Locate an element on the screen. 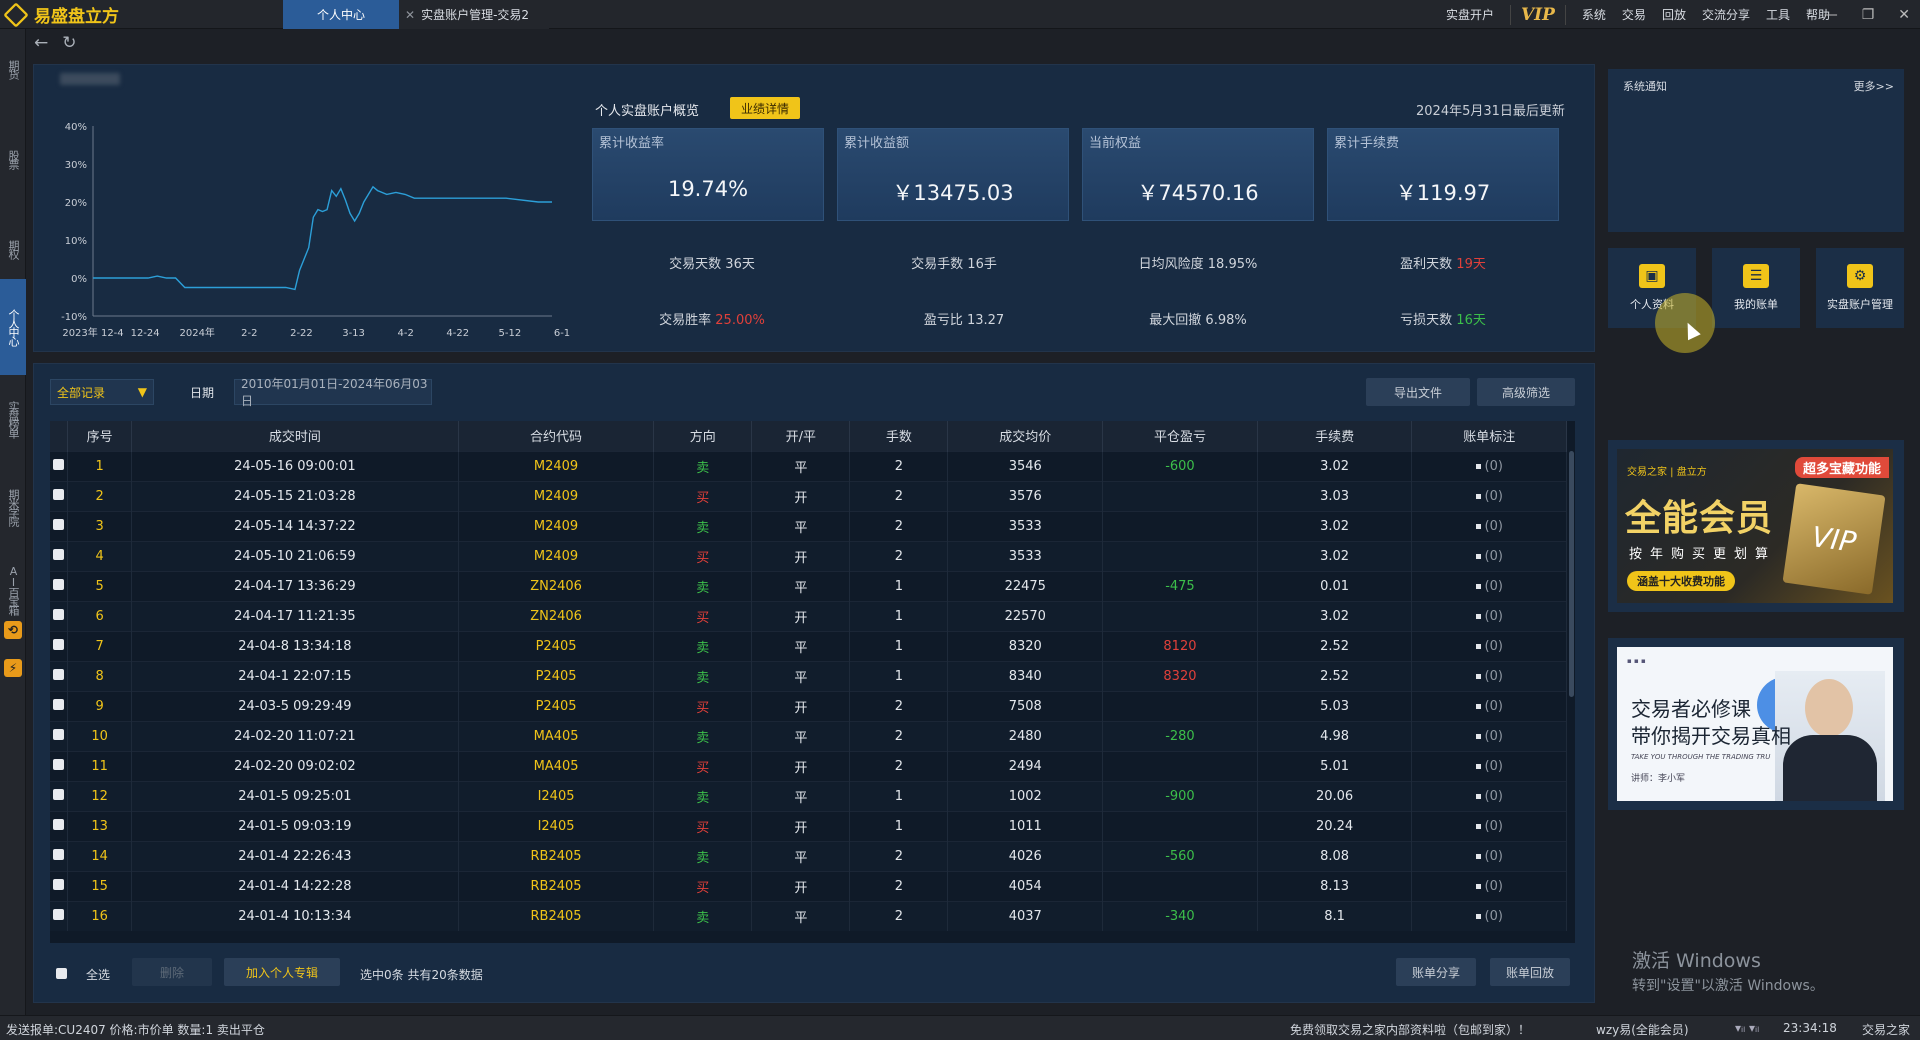 The height and width of the screenshot is (1040, 1920). column-header: 成交时间 is located at coordinates (295, 436).